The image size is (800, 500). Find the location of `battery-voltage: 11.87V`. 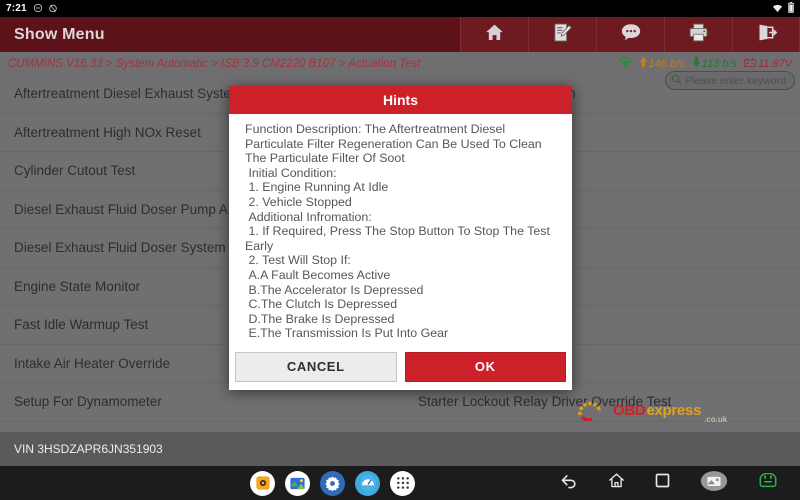

battery-voltage: 11.87V is located at coordinates (767, 63).